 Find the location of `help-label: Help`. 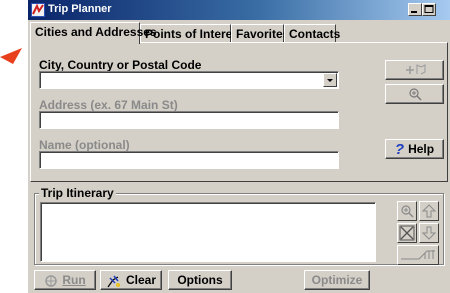

help-label: Help is located at coordinates (421, 149).